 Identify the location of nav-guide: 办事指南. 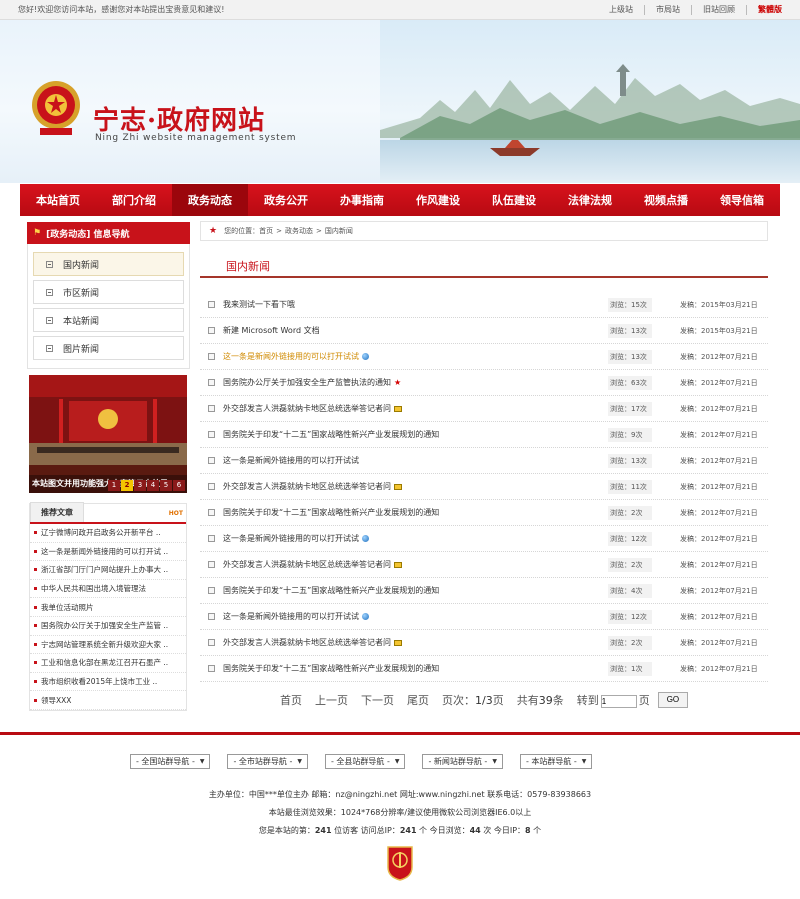
(362, 200).